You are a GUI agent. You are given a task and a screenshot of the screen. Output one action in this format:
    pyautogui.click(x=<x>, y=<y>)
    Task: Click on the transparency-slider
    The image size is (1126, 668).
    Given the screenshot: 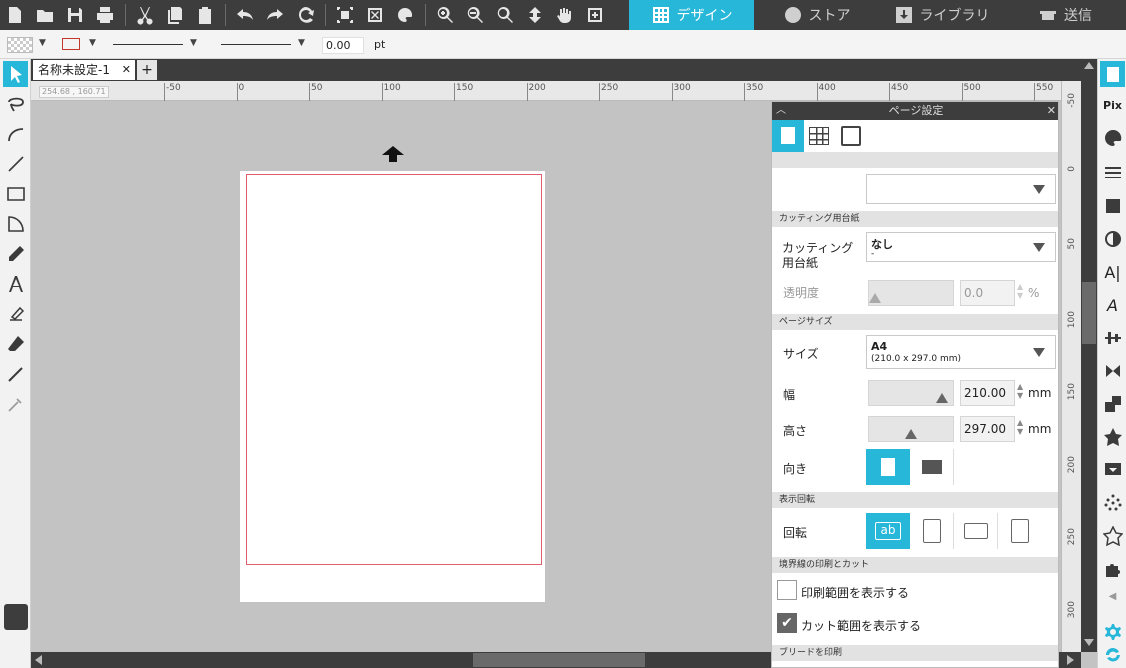 What is the action you would take?
    pyautogui.click(x=911, y=293)
    